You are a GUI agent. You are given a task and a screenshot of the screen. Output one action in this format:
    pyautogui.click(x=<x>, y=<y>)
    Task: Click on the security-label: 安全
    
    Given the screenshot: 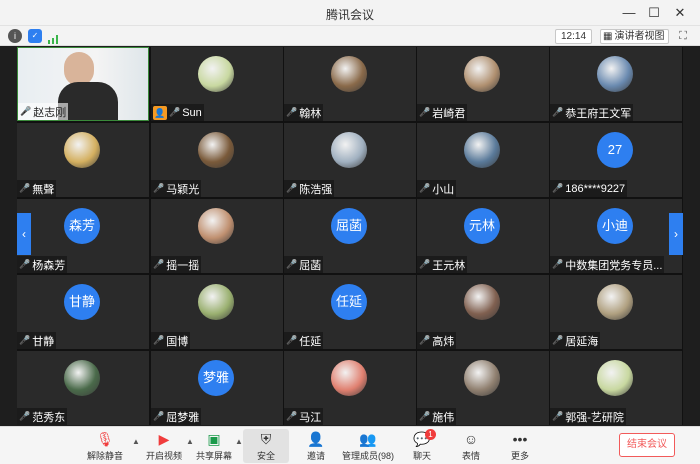 What is the action you would take?
    pyautogui.click(x=265, y=456)
    